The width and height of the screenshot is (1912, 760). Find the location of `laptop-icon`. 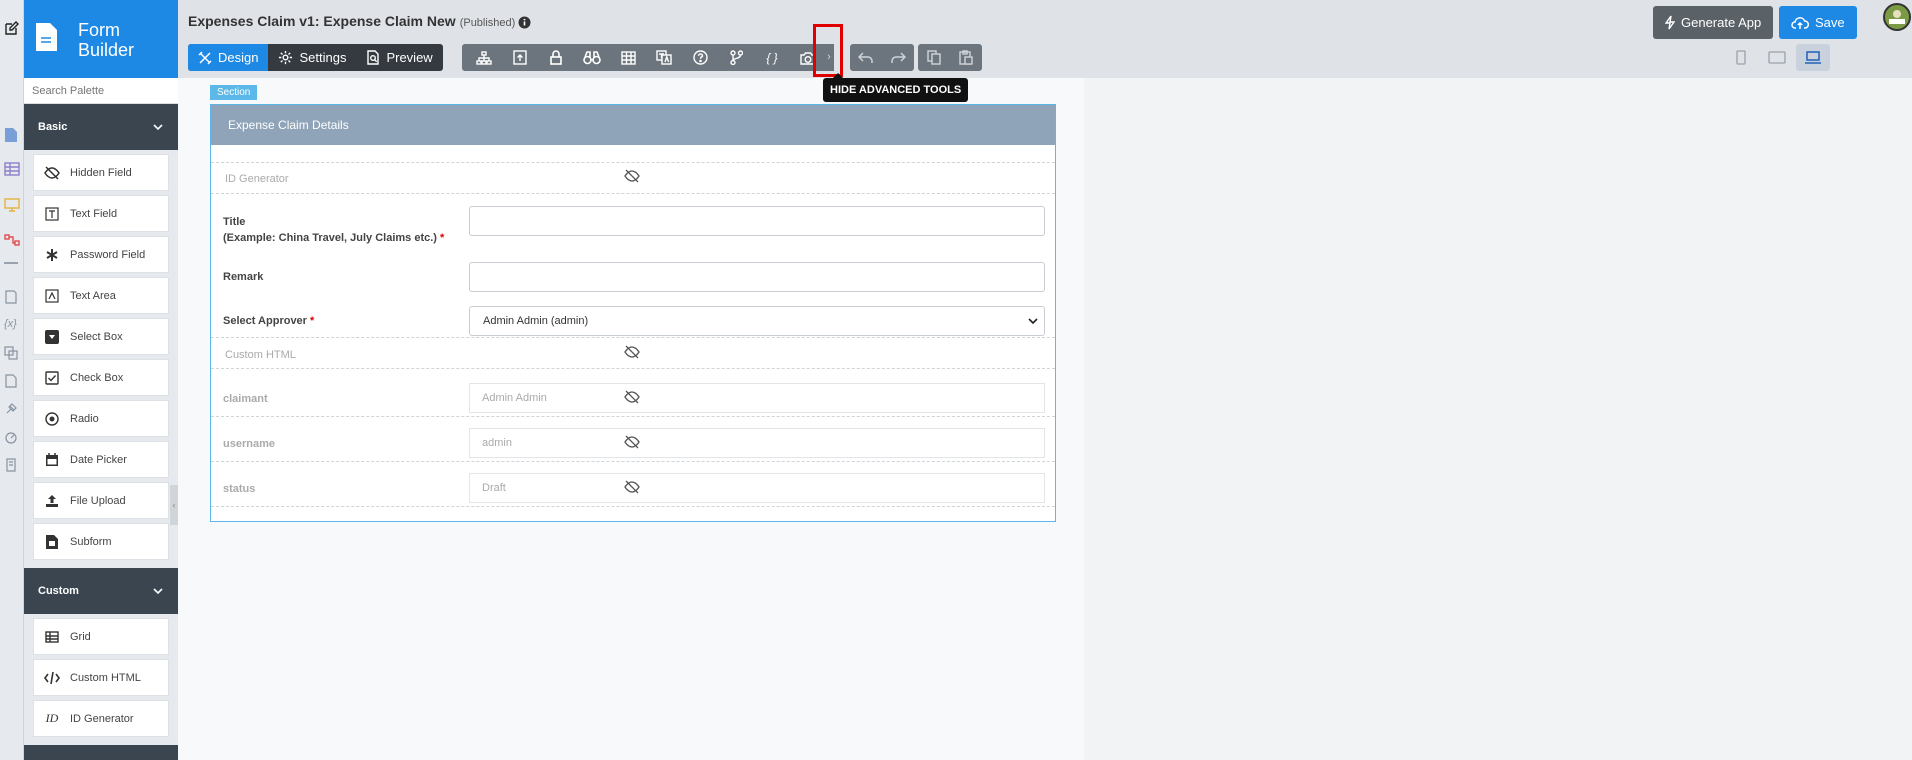

laptop-icon is located at coordinates (1813, 57).